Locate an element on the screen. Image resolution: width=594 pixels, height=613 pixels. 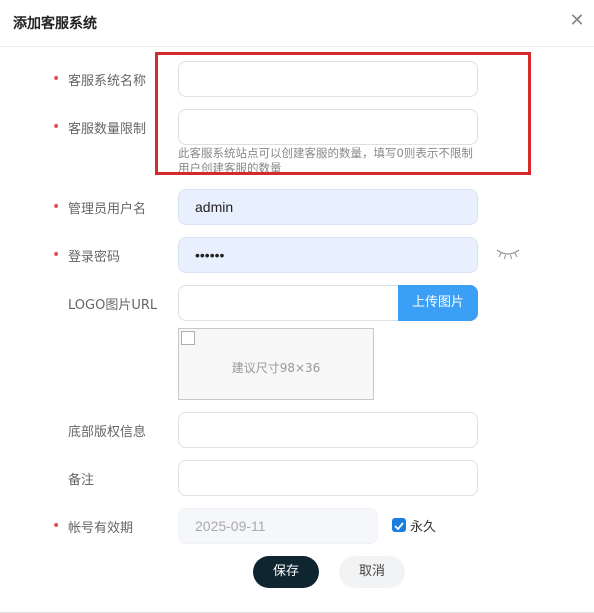
broken-image-icon is located at coordinates (188, 338).